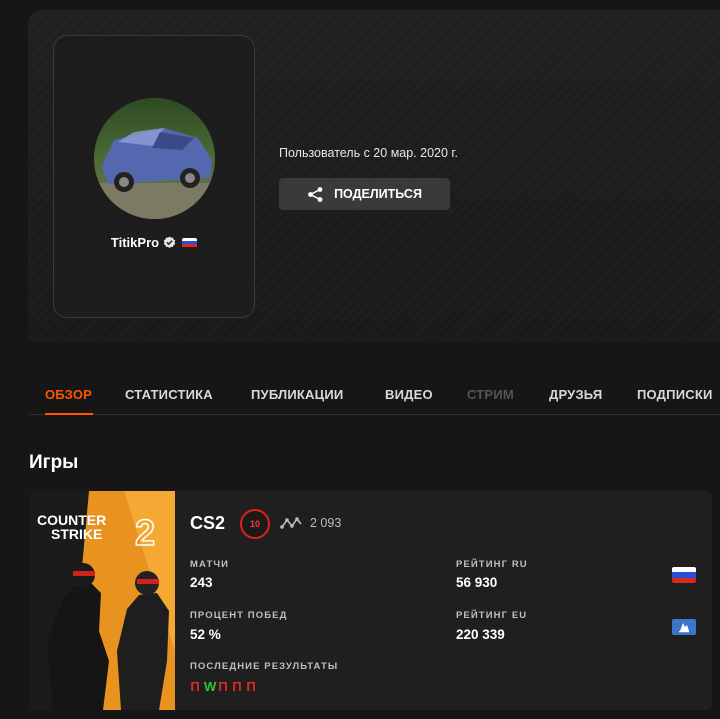  Describe the element at coordinates (490, 394) in the screenshot. I see `tab-stream: СТРИМ` at that location.